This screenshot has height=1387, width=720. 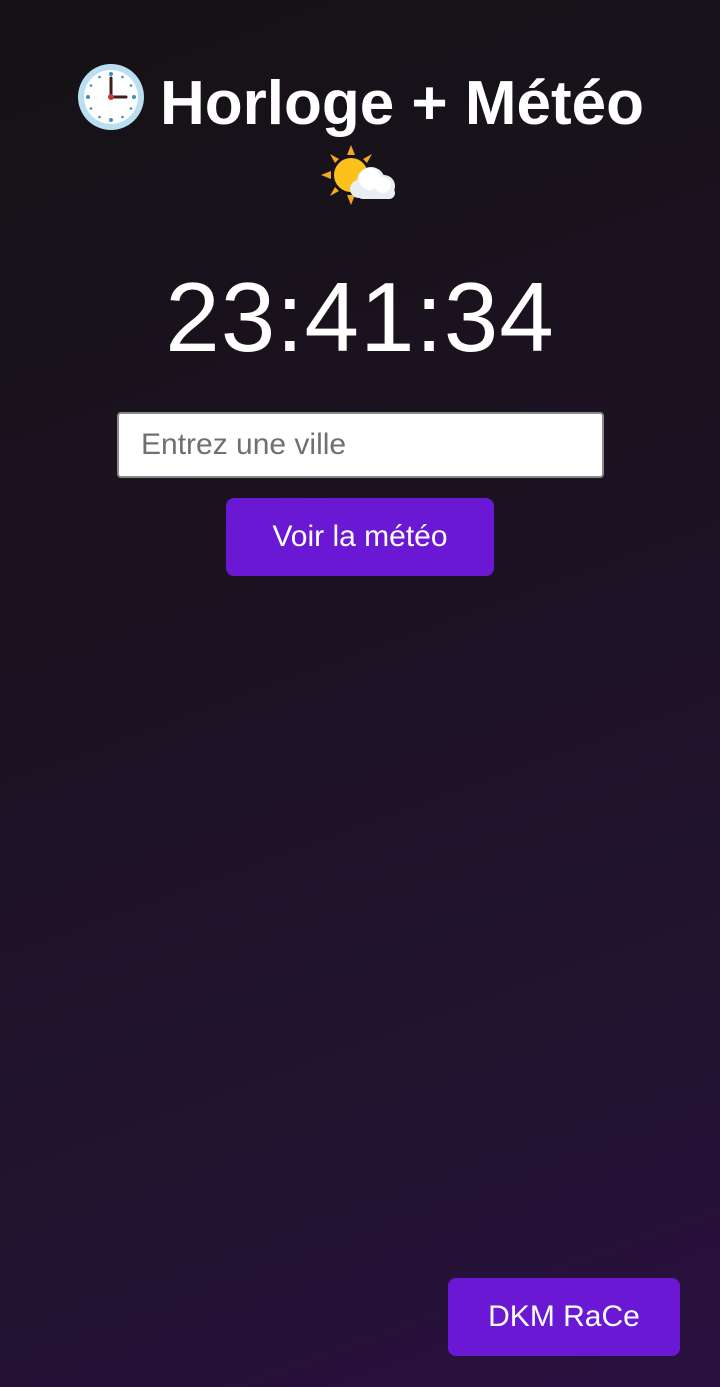 What do you see at coordinates (360, 141) in the screenshot?
I see `page-title: Horloge + Météo` at bounding box center [360, 141].